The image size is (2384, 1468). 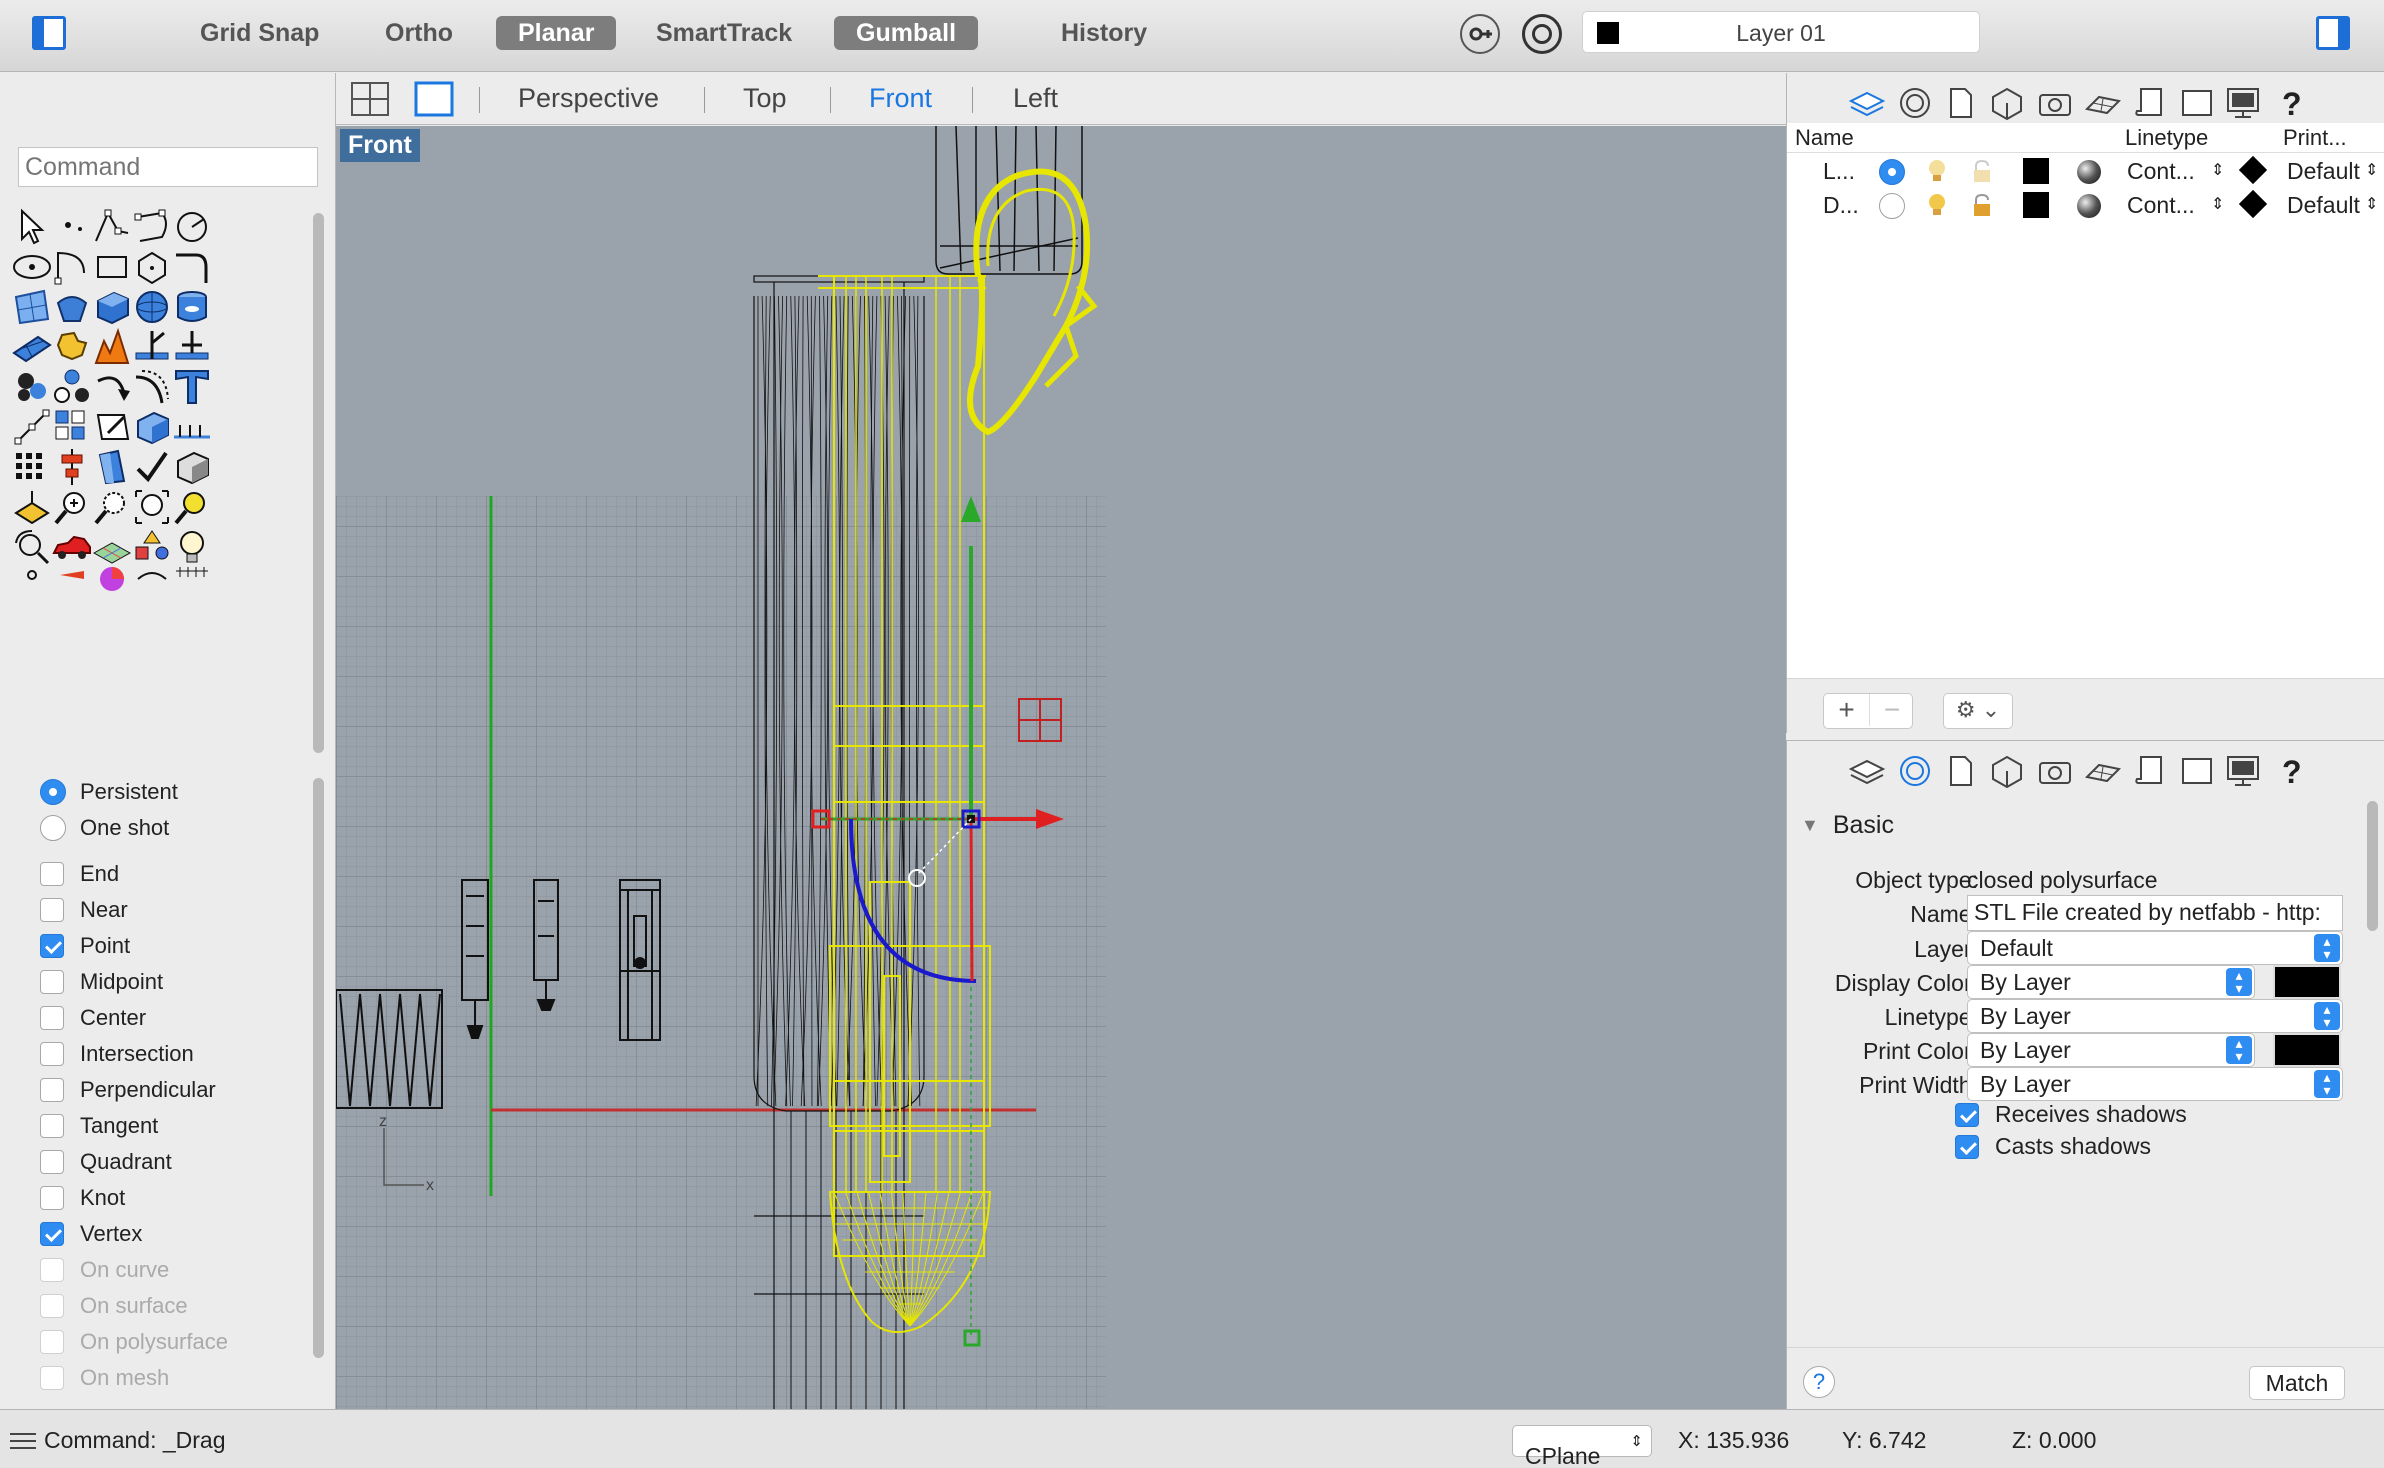 What do you see at coordinates (2166, 138) in the screenshot?
I see `linetype-column-header: Linetype` at bounding box center [2166, 138].